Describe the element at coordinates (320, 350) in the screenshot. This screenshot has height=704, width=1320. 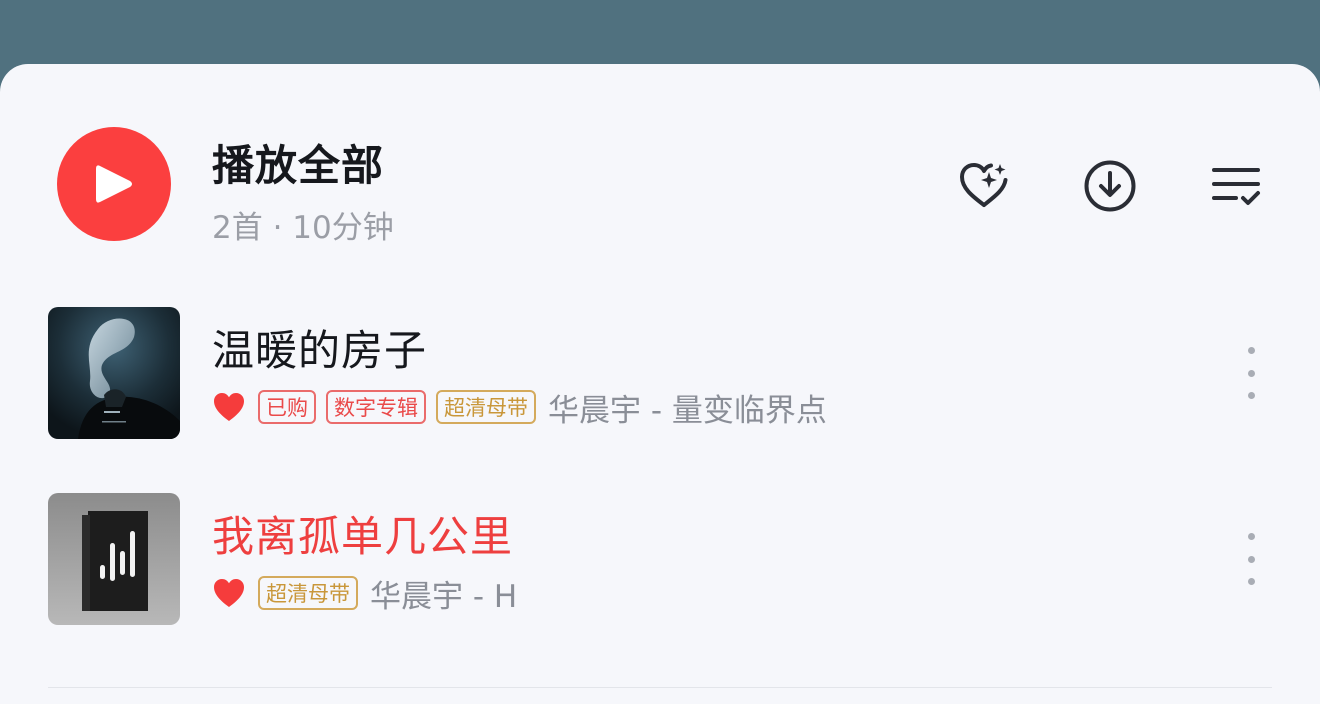
I see `song-title: 温暖的房子` at that location.